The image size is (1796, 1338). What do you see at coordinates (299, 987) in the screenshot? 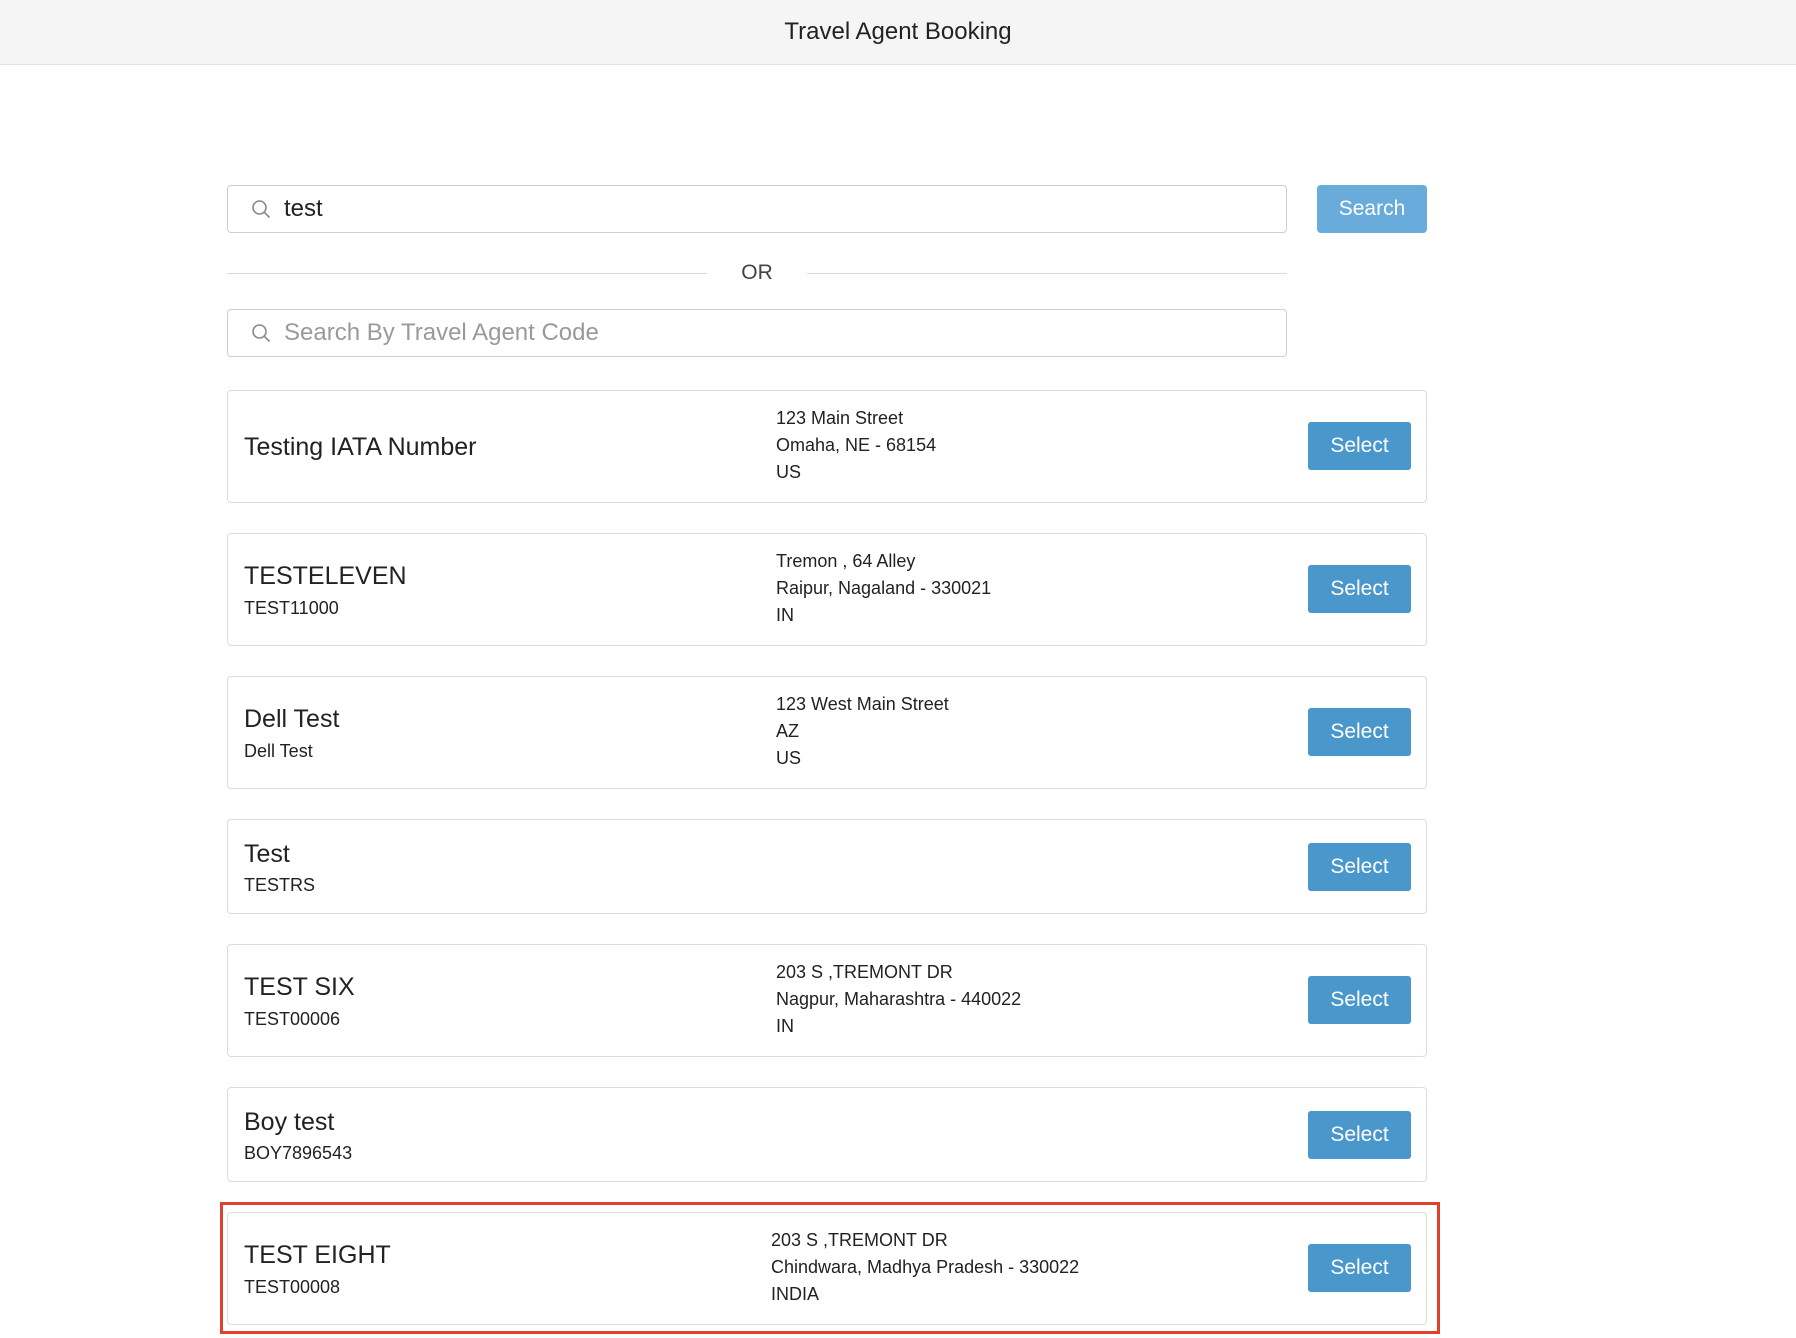
I see `agent-name: TEST SIX` at bounding box center [299, 987].